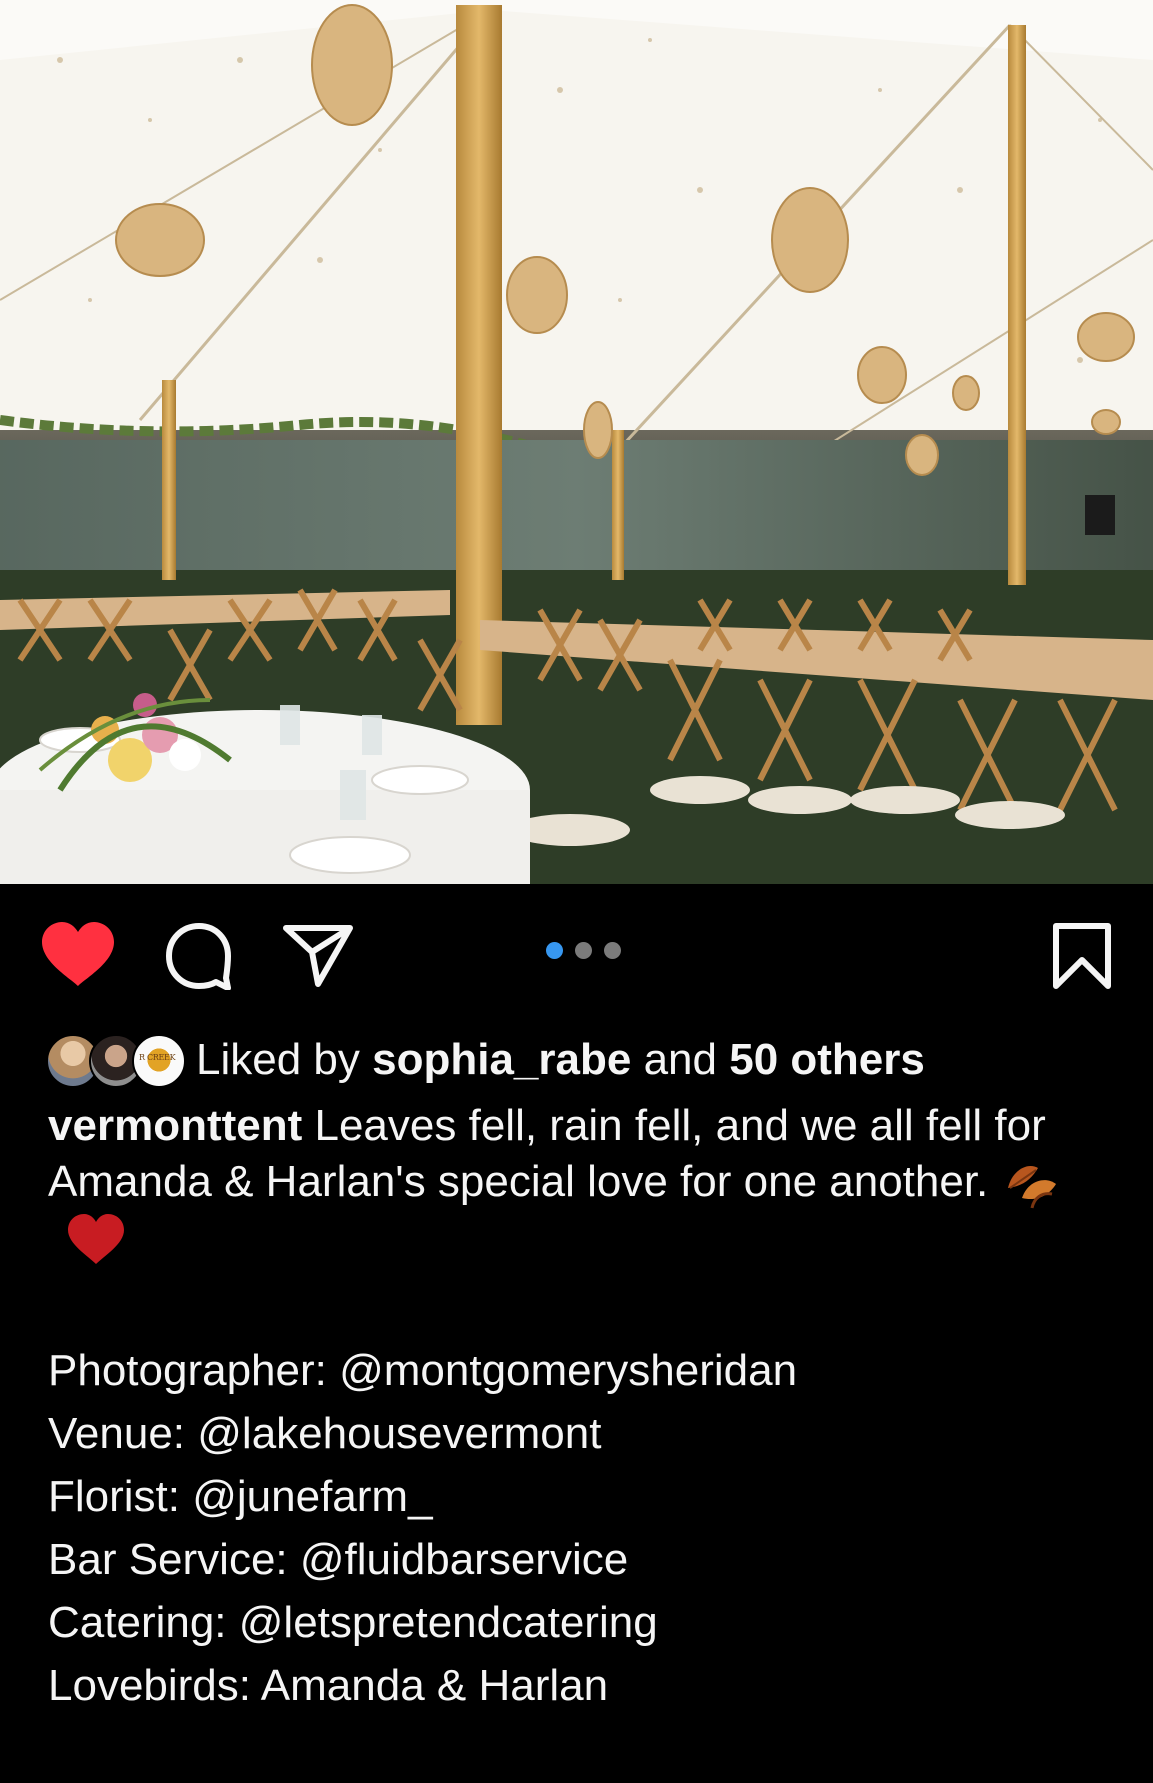 This screenshot has height=1783, width=1153. What do you see at coordinates (78, 955) in the screenshot?
I see `heart-filled-icon` at bounding box center [78, 955].